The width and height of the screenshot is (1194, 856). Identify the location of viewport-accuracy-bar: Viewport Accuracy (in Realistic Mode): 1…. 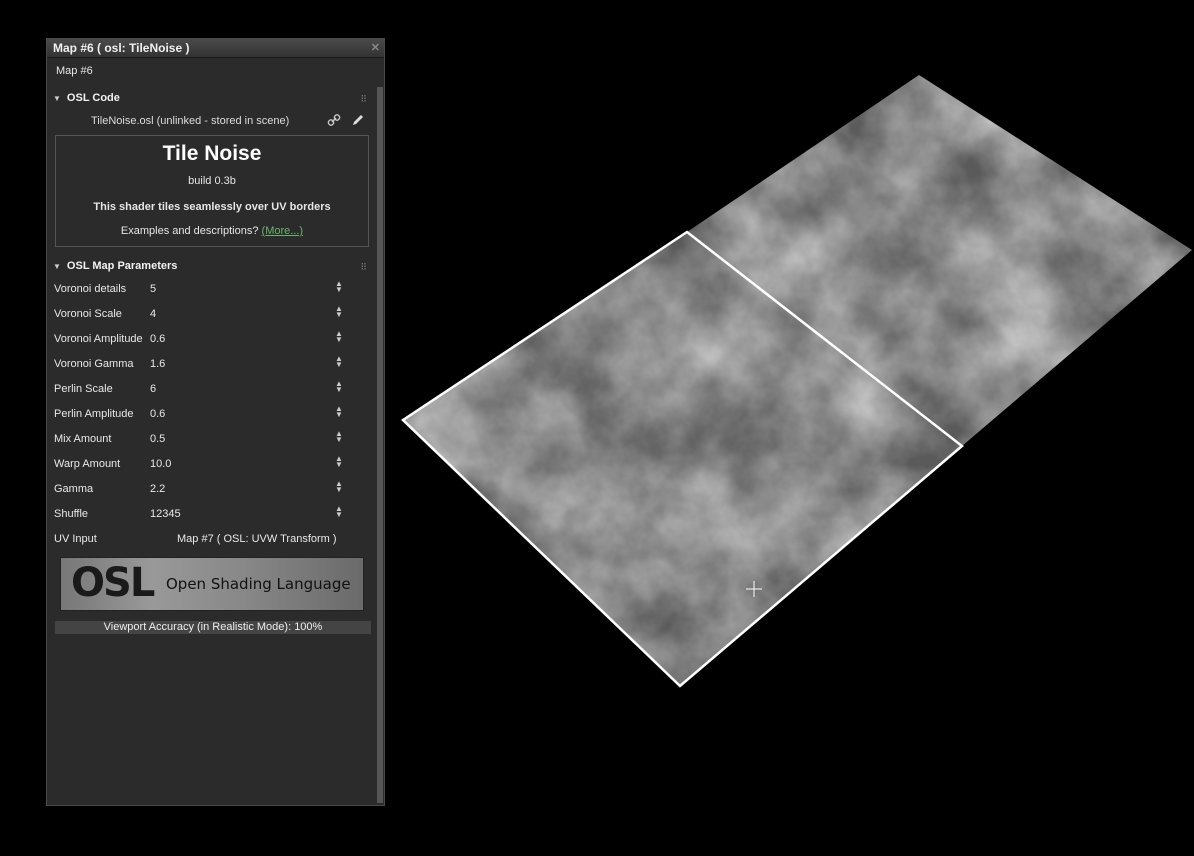
(213, 627).